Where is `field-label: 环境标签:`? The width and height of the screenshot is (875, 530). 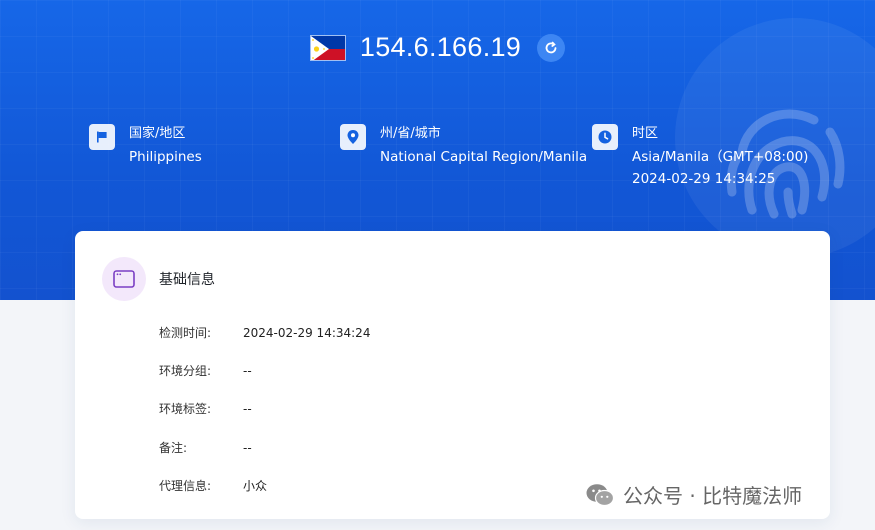
field-label: 环境标签: is located at coordinates (185, 409).